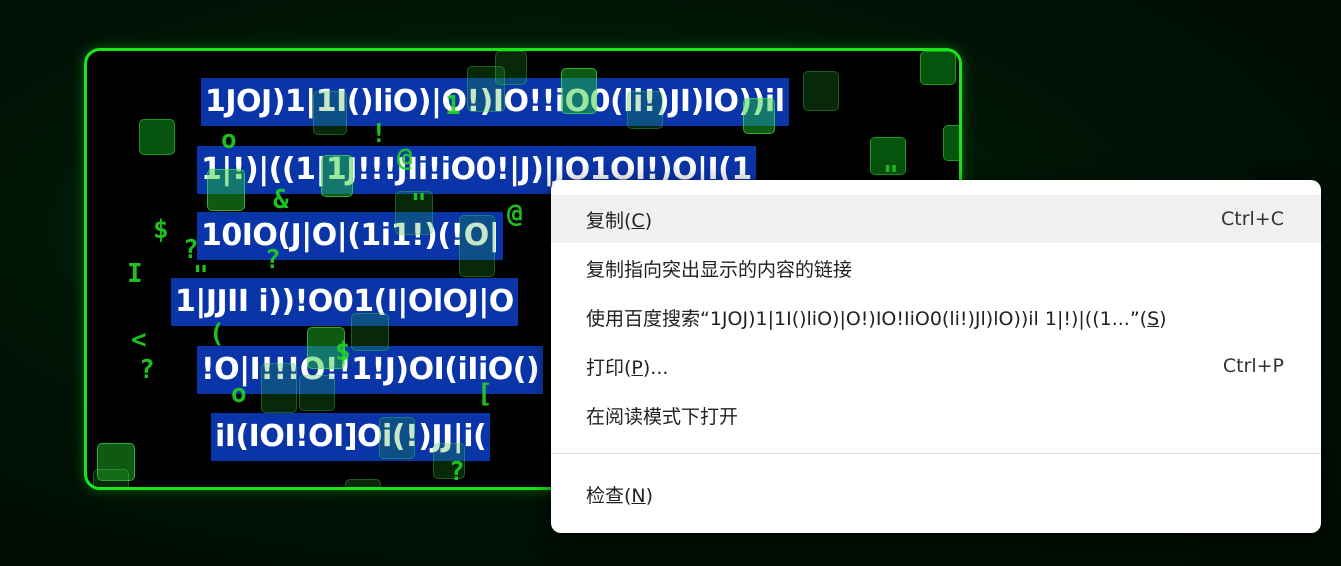 This screenshot has height=566, width=1341. Describe the element at coordinates (379, 134) in the screenshot. I see `falling-glyph: !` at that location.